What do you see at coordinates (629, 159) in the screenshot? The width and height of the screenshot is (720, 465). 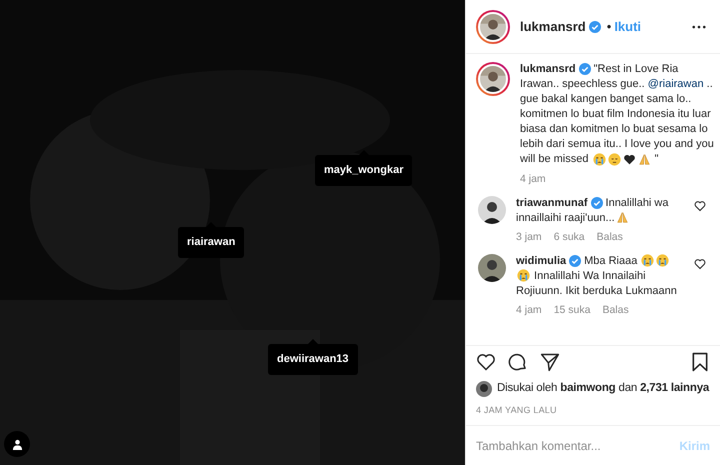 I see `heart-icon` at bounding box center [629, 159].